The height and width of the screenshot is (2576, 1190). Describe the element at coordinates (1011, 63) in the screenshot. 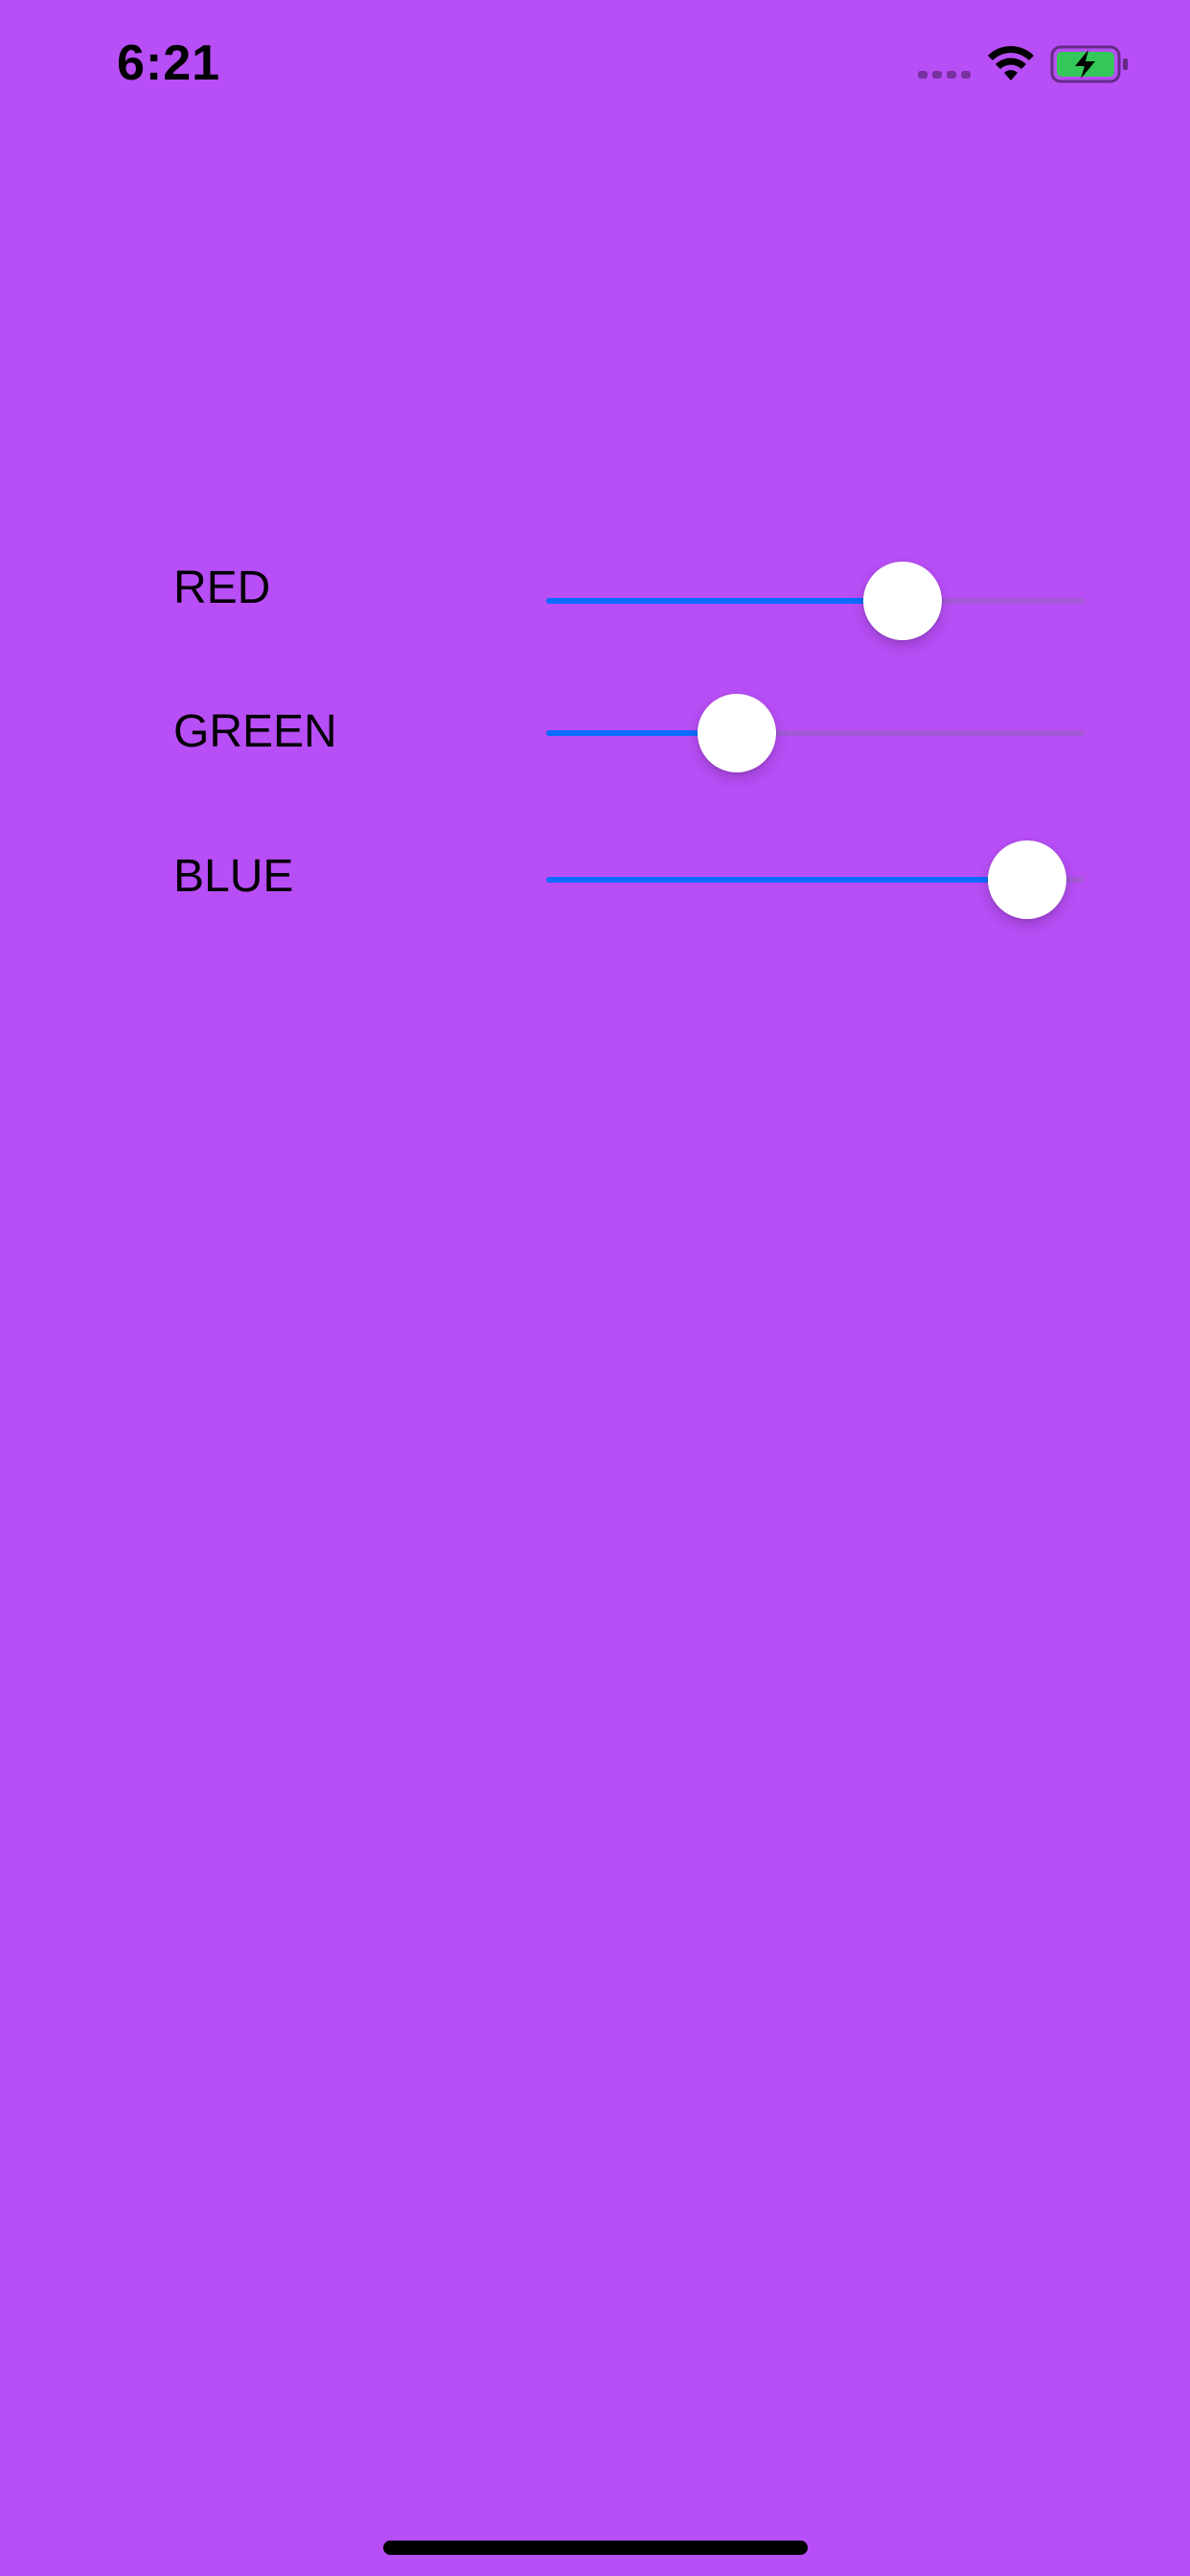

I see `wifi-icon` at that location.